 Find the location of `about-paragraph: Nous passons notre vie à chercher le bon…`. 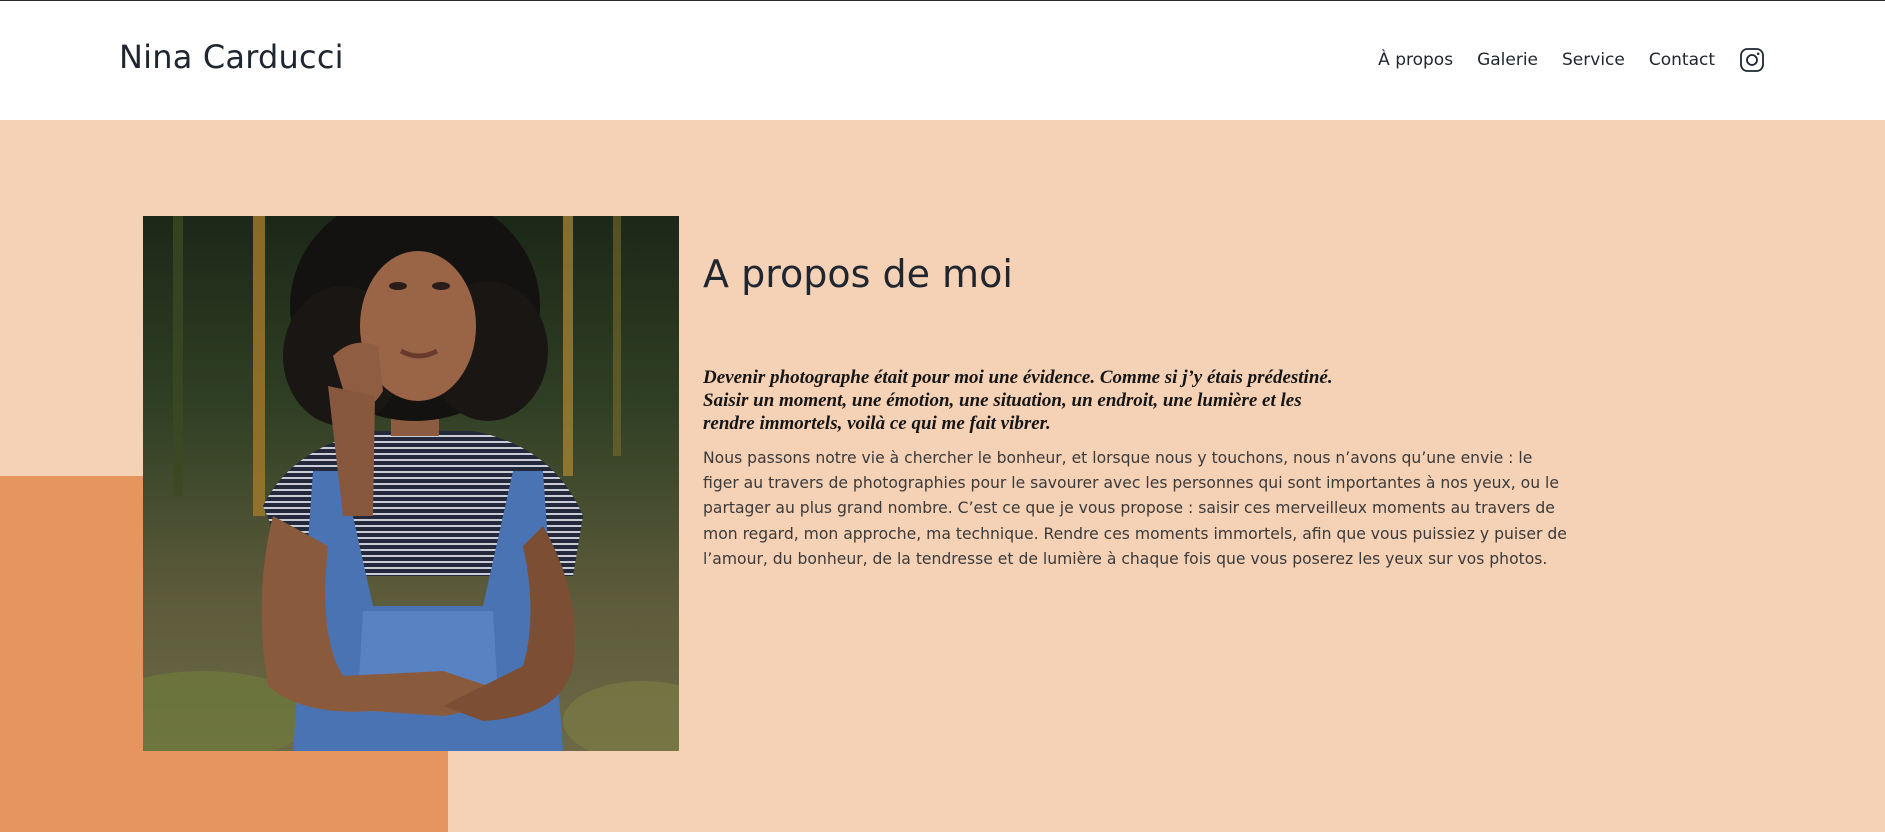

about-paragraph: Nous passons notre vie à chercher le bon… is located at coordinates (1135, 508).